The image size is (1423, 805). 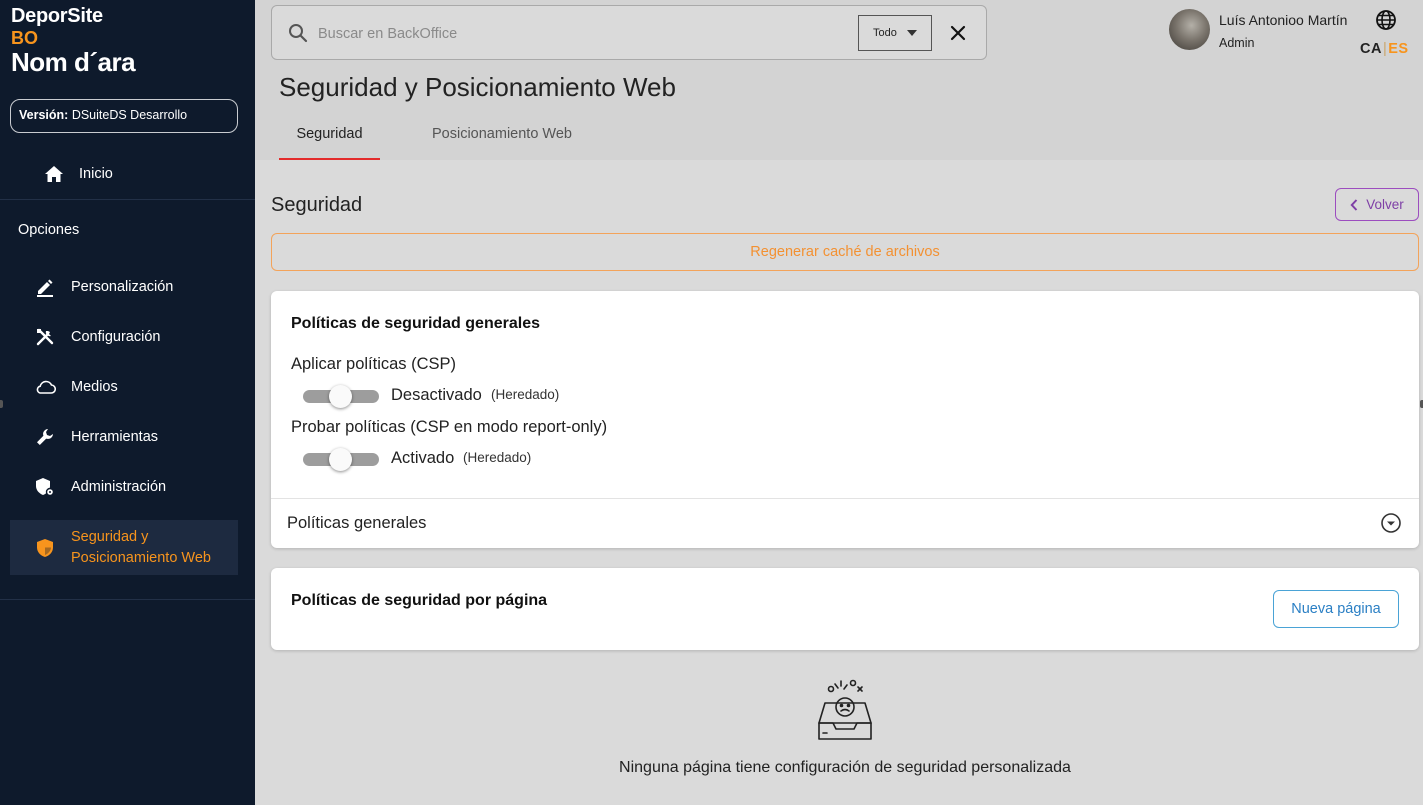 I want to click on back-button: Volver, so click(x=1377, y=204).